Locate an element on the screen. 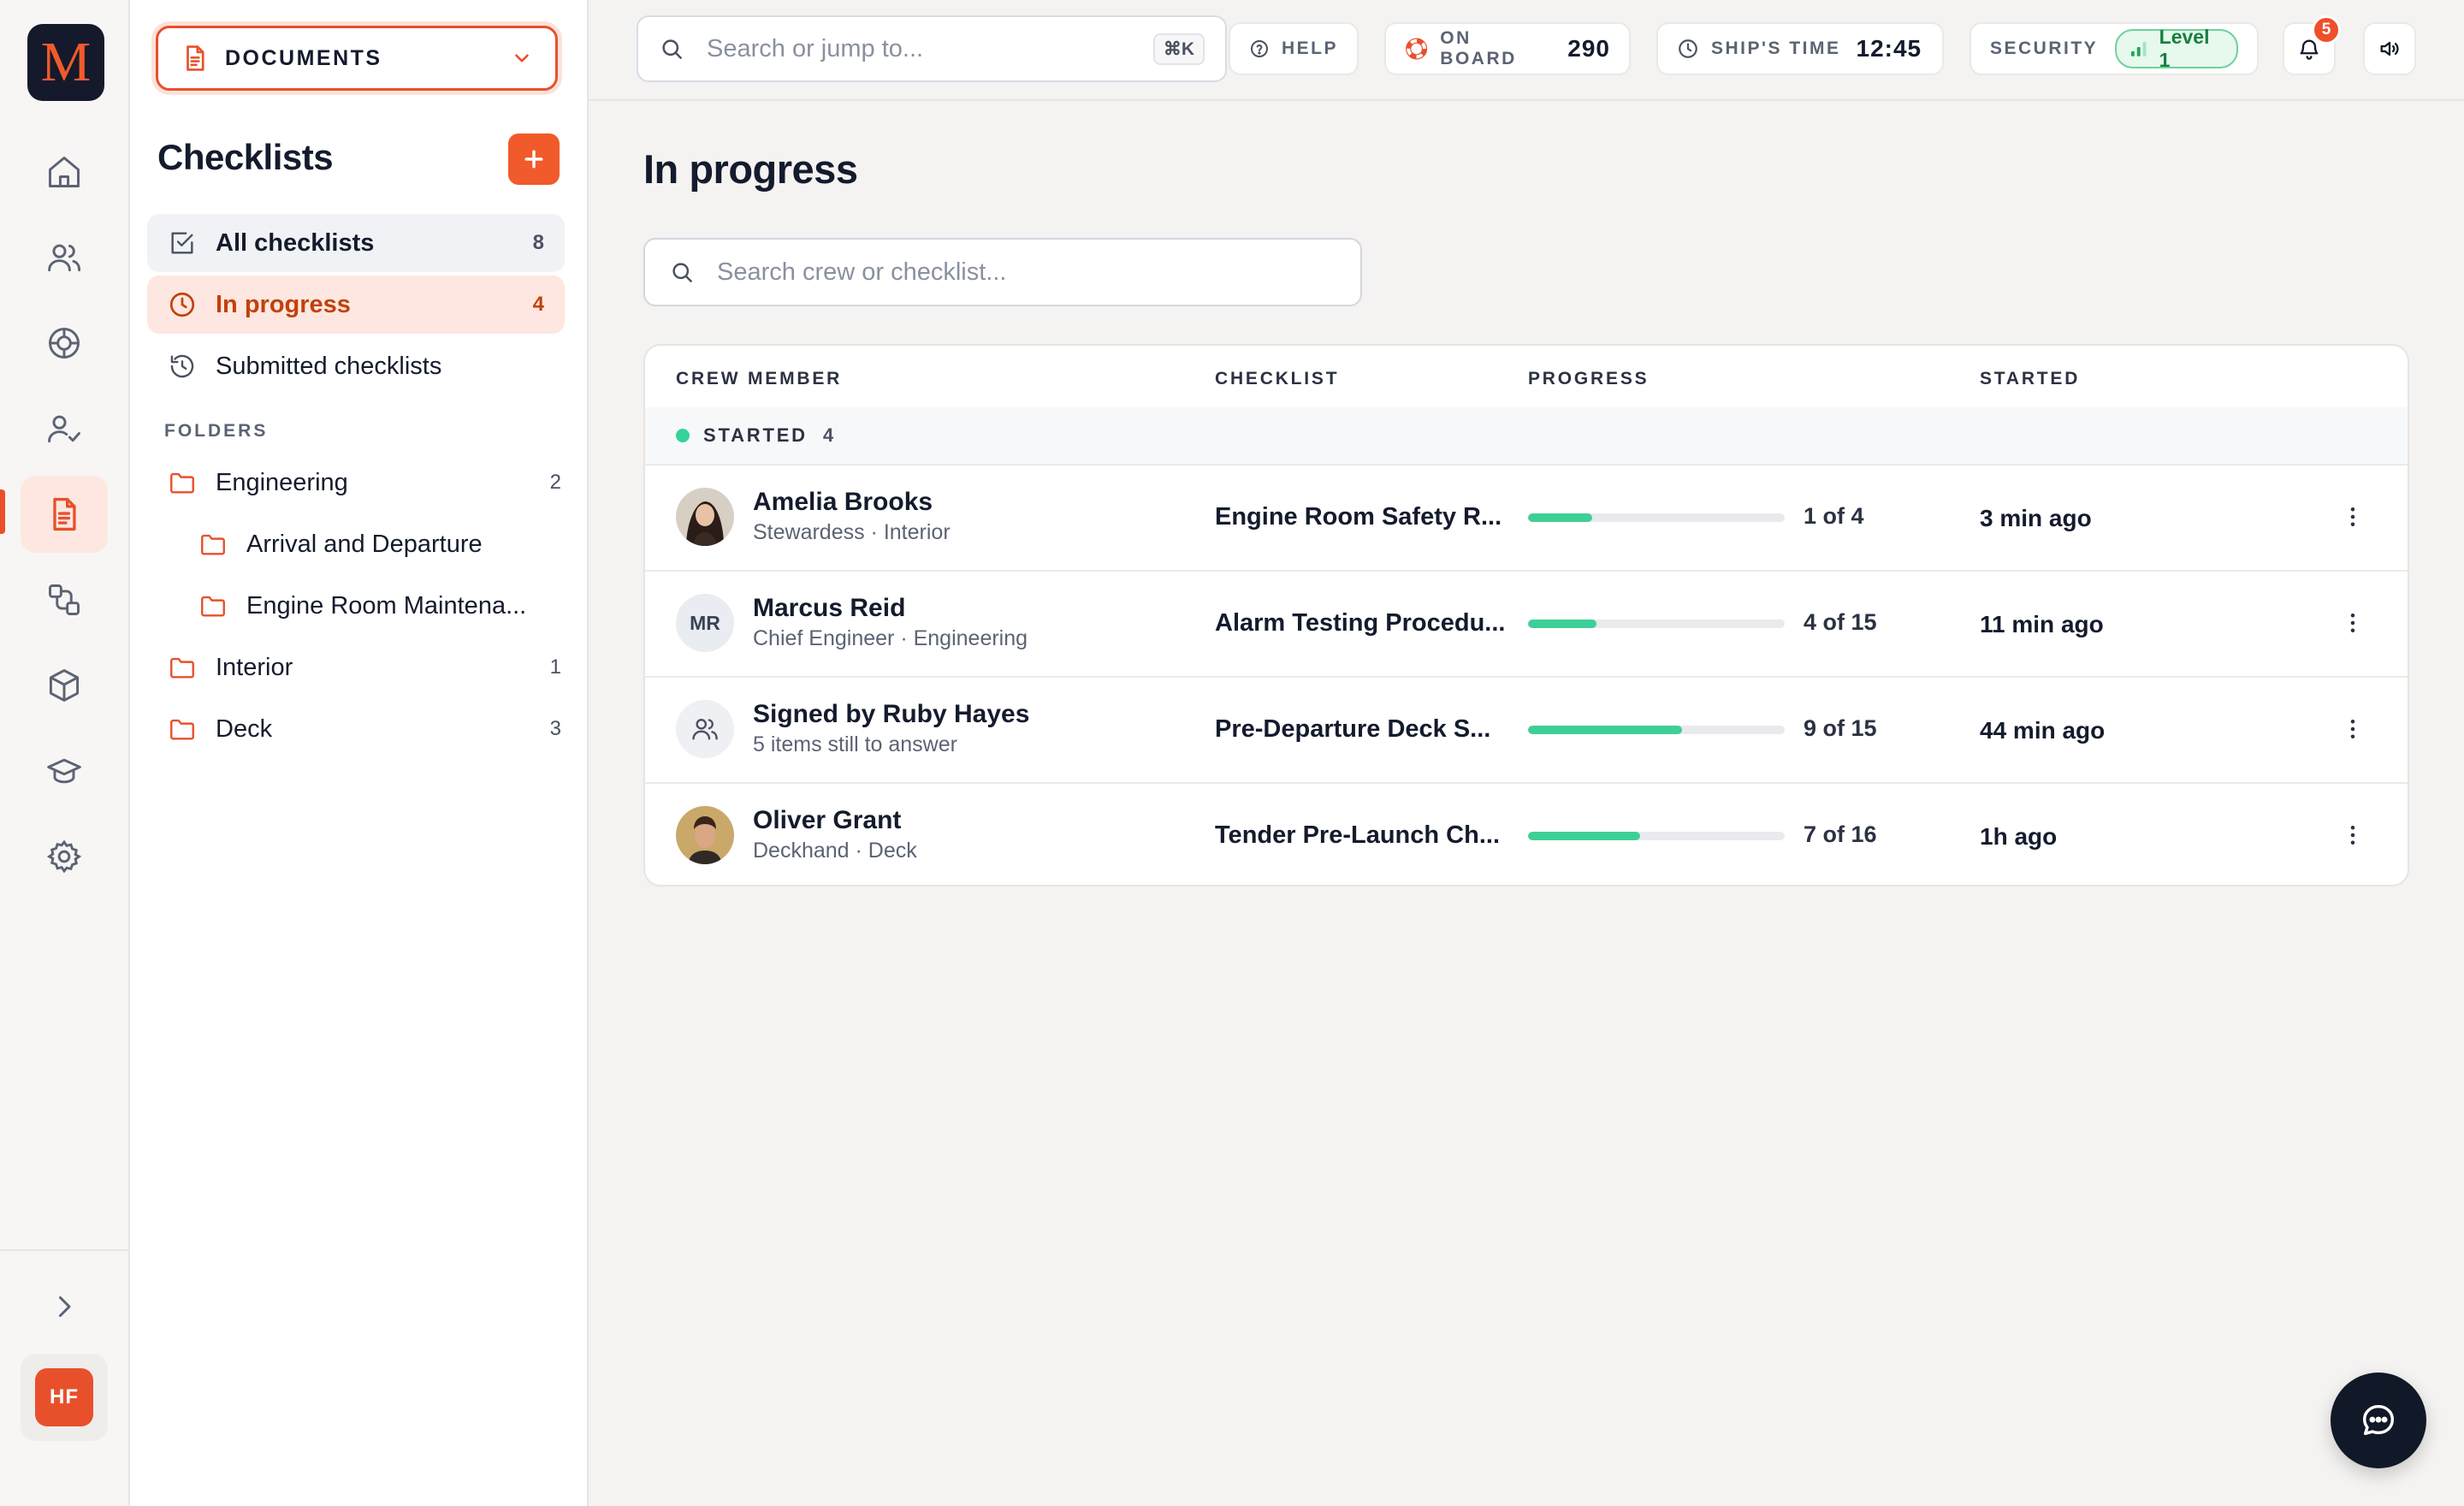 This screenshot has height=1506, width=2464. document-icon is located at coordinates (195, 58).